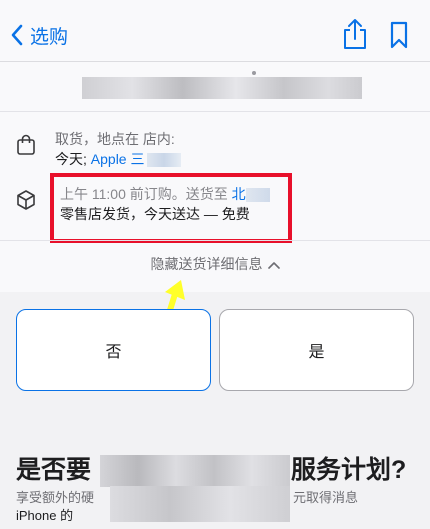 This screenshot has width=430, height=529. I want to click on option-no-label: 否, so click(113, 352).